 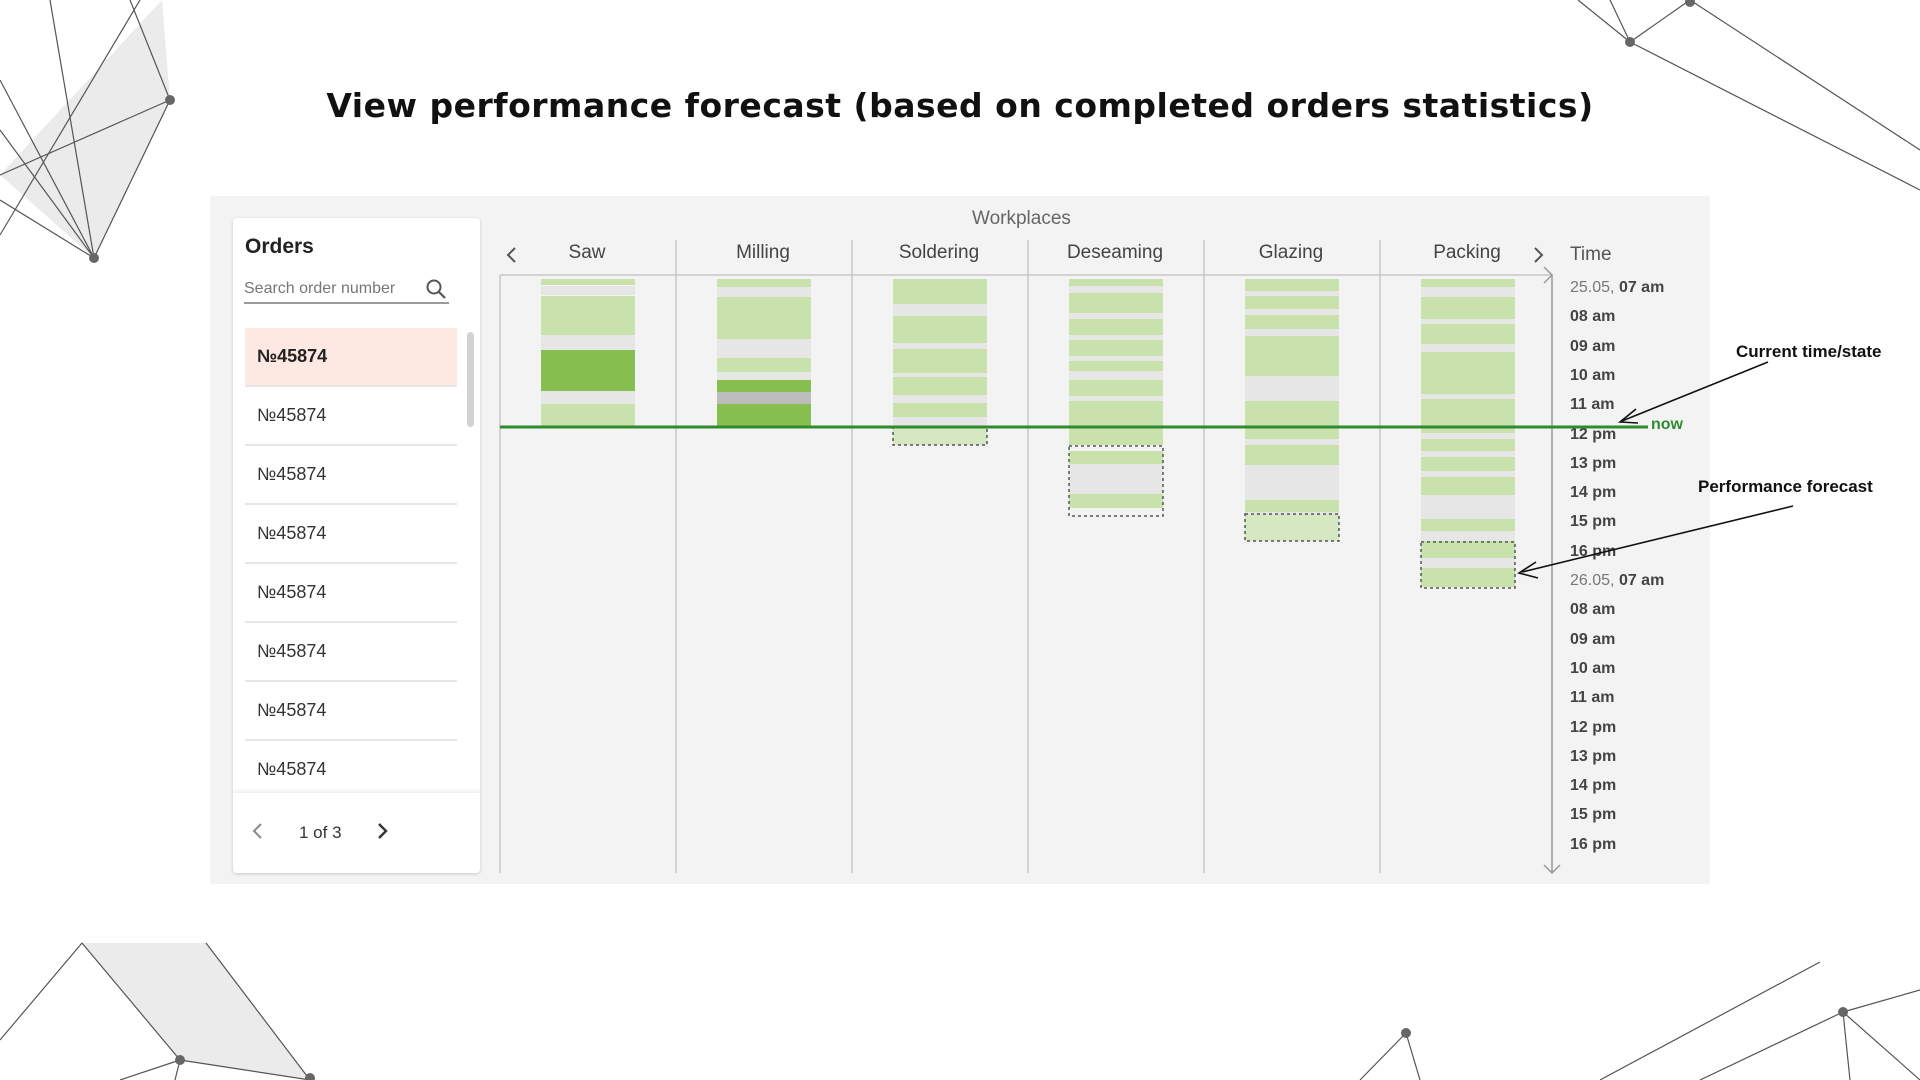 What do you see at coordinates (1809, 351) in the screenshot?
I see `annotation-current-time: Current time/state` at bounding box center [1809, 351].